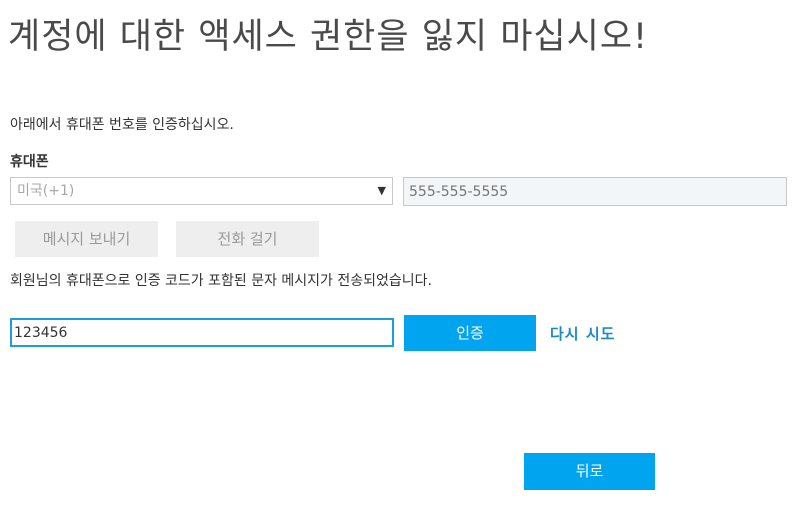  I want to click on dropdown-arrow-icon: ▼, so click(381, 190).